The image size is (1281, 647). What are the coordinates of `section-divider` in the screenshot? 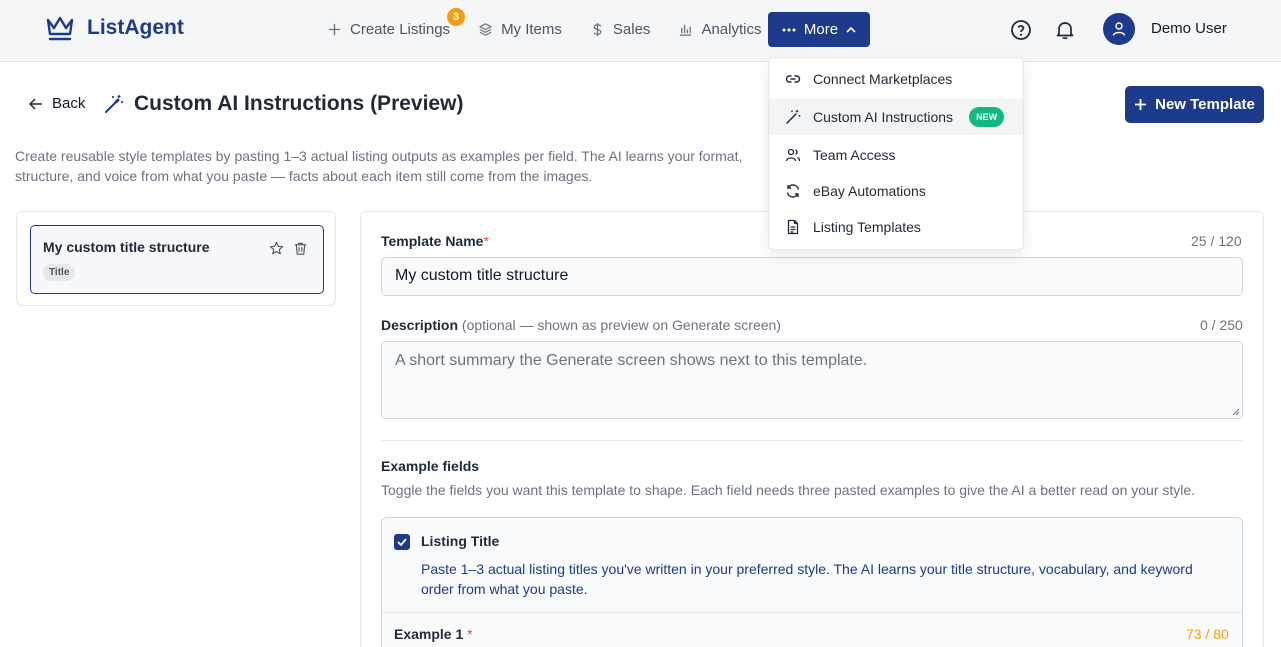 It's located at (812, 440).